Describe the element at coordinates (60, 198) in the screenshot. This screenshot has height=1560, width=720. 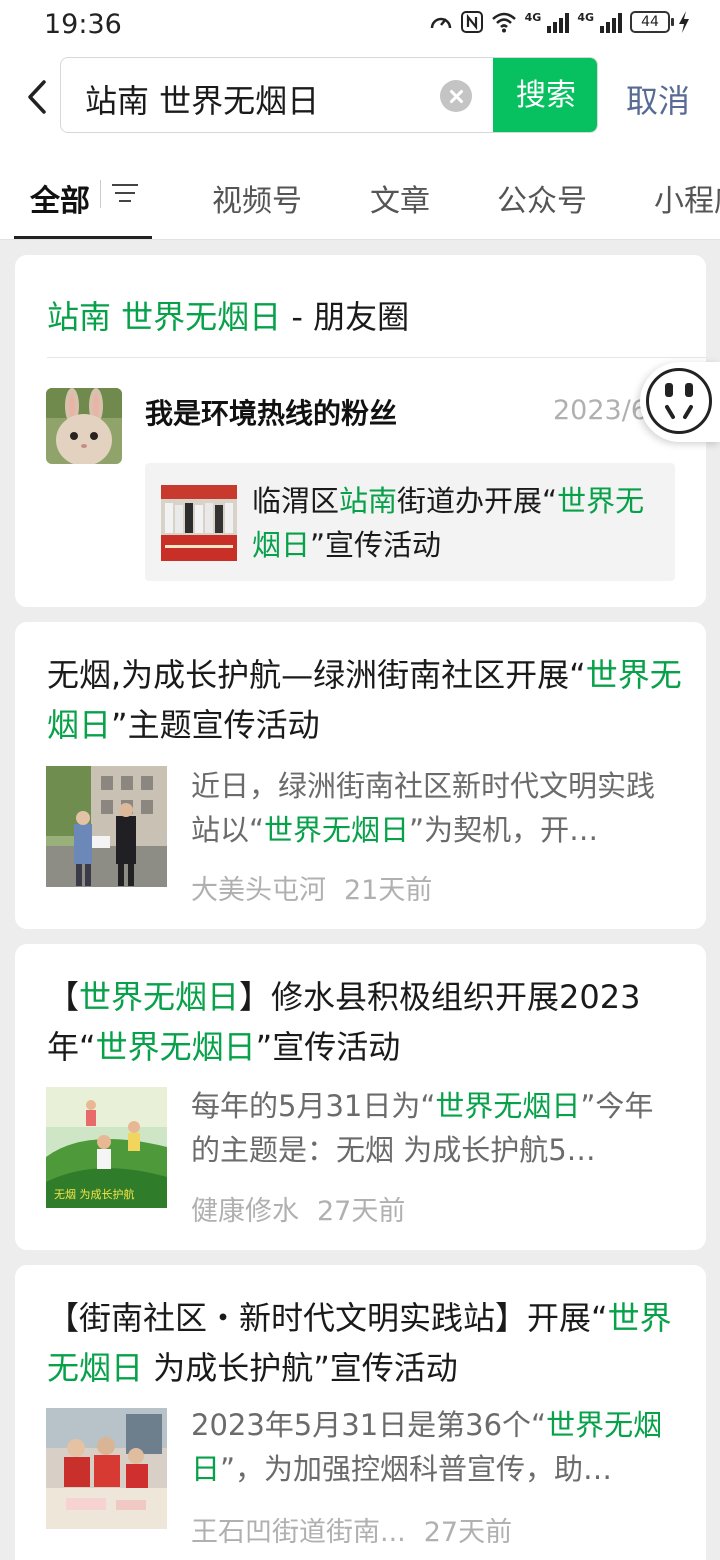
I see `tab-all: 全部` at that location.